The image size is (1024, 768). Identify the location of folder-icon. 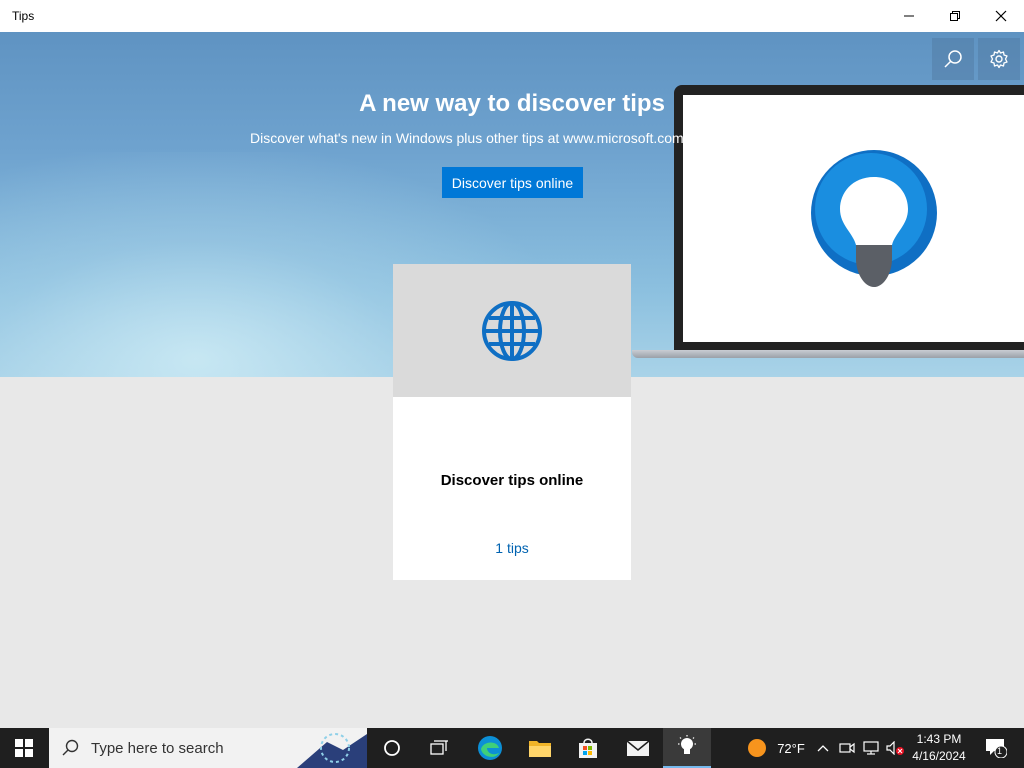
(540, 749).